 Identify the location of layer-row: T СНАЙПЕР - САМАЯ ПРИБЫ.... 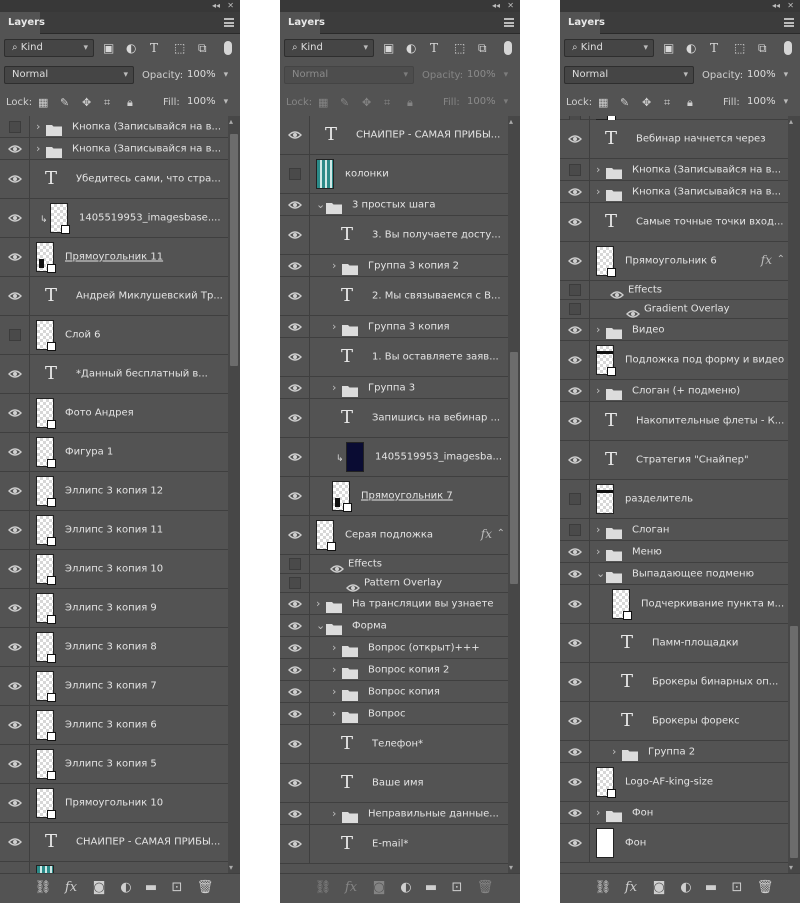
(394, 135).